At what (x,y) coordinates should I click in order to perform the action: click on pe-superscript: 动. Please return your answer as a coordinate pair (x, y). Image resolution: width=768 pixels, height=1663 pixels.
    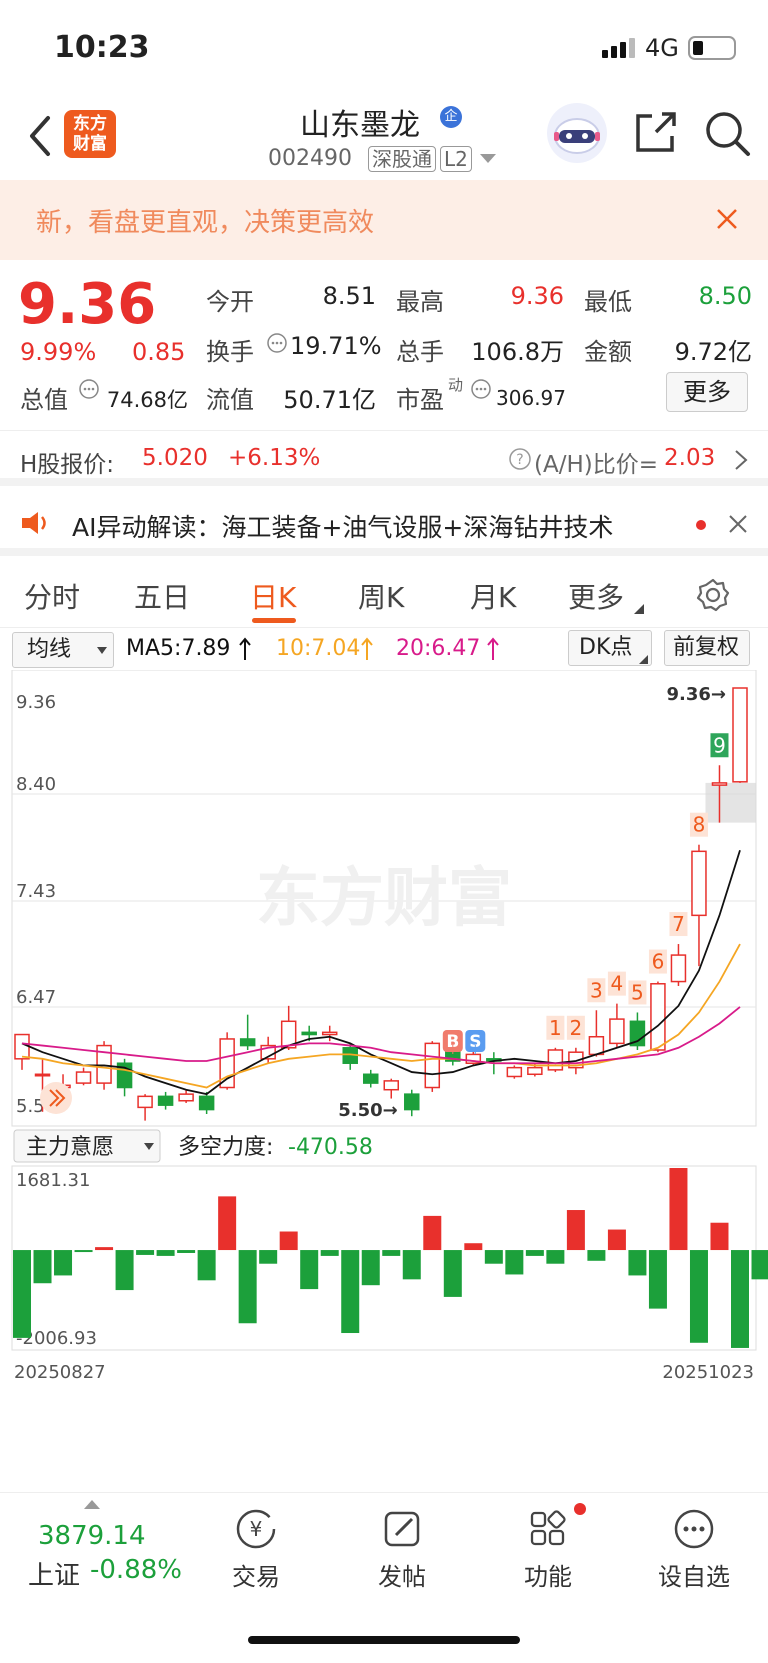
    Looking at the image, I should click on (456, 385).